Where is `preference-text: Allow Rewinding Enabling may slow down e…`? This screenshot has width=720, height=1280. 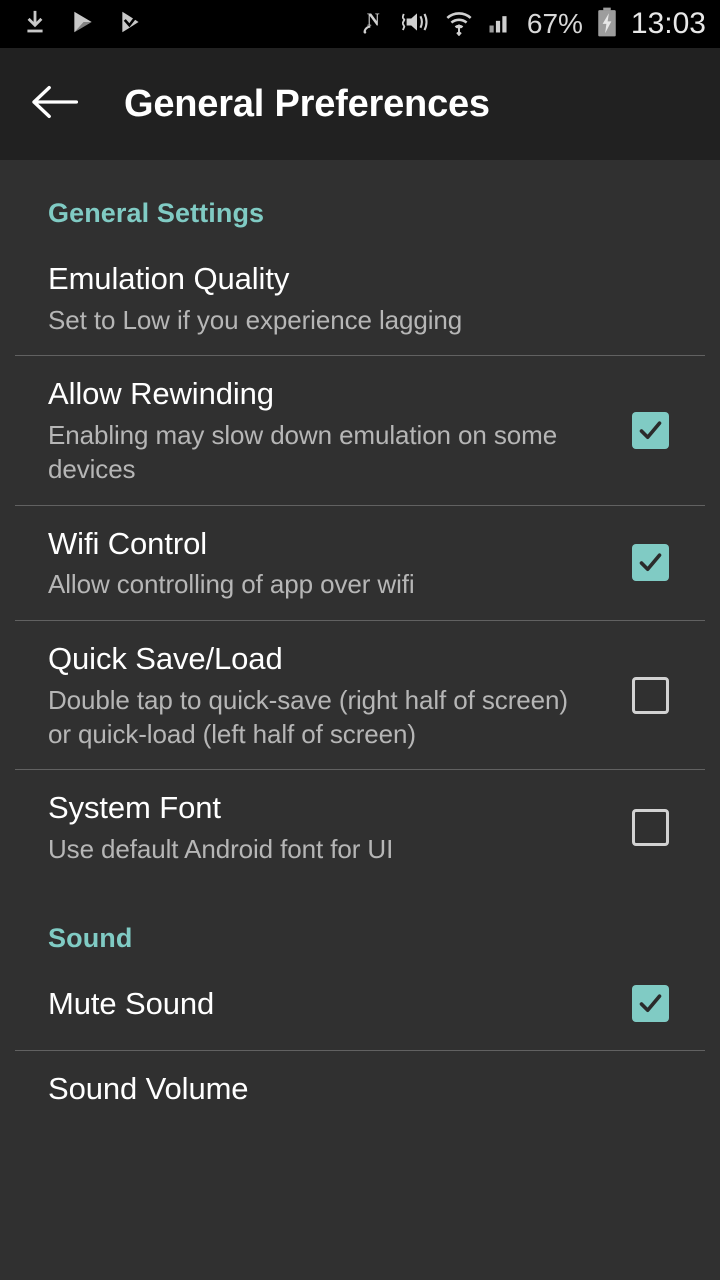 preference-text: Allow Rewinding Enabling may slow down e… is located at coordinates (331, 430).